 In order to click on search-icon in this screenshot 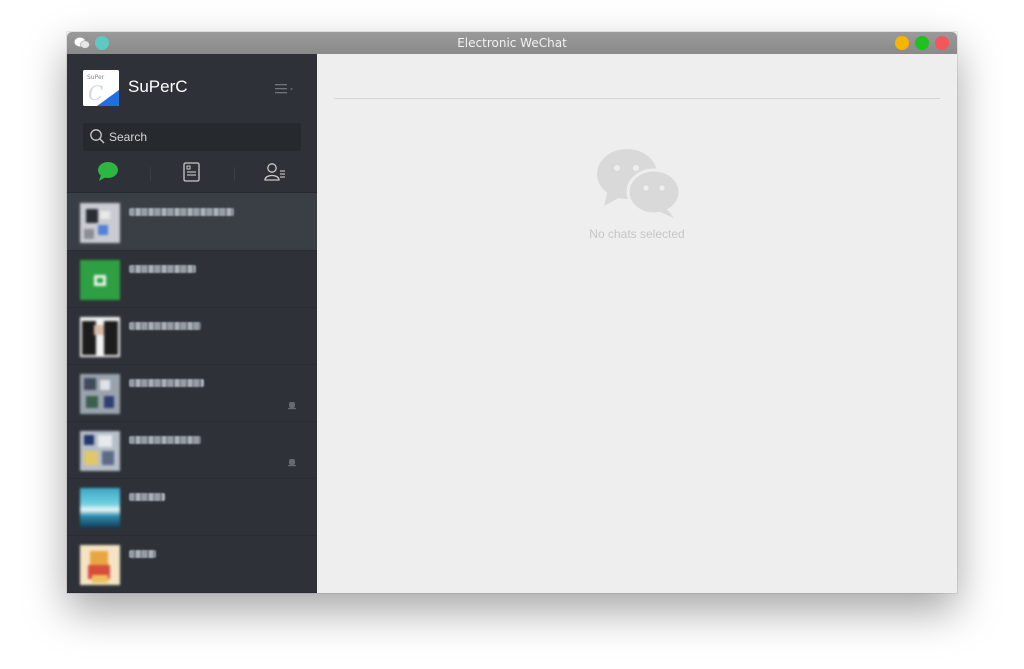, I will do `click(97, 136)`.